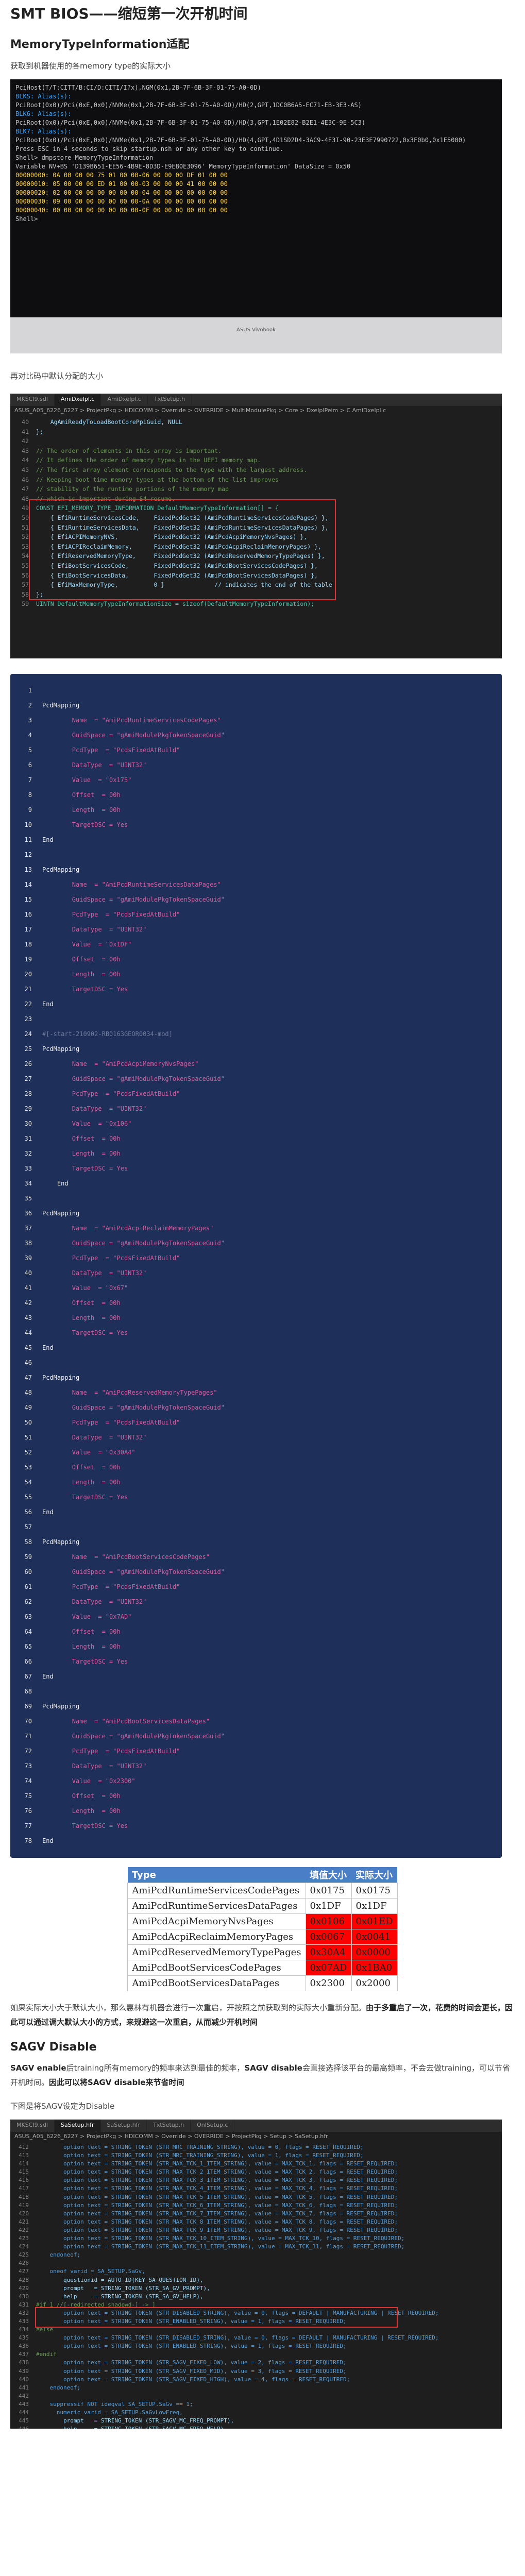 Image resolution: width=525 pixels, height=2576 pixels. I want to click on highlight-box, so click(216, 2318).